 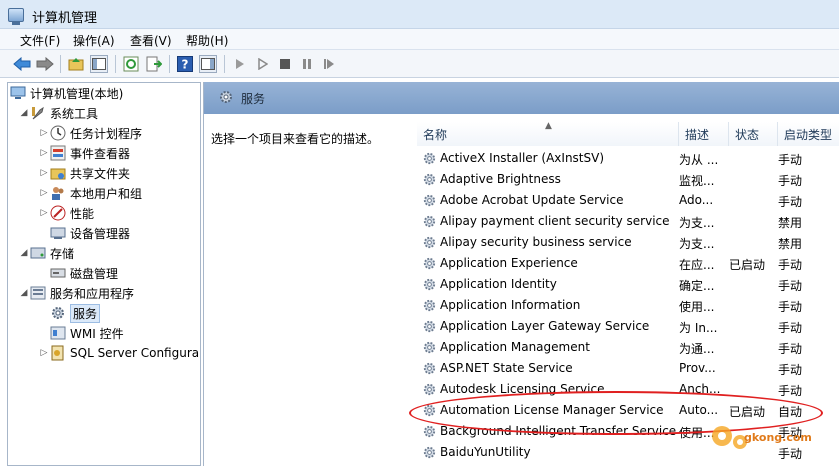 I want to click on service-row: ASP.NET State Service Prov... 手动, so click(x=628, y=368).